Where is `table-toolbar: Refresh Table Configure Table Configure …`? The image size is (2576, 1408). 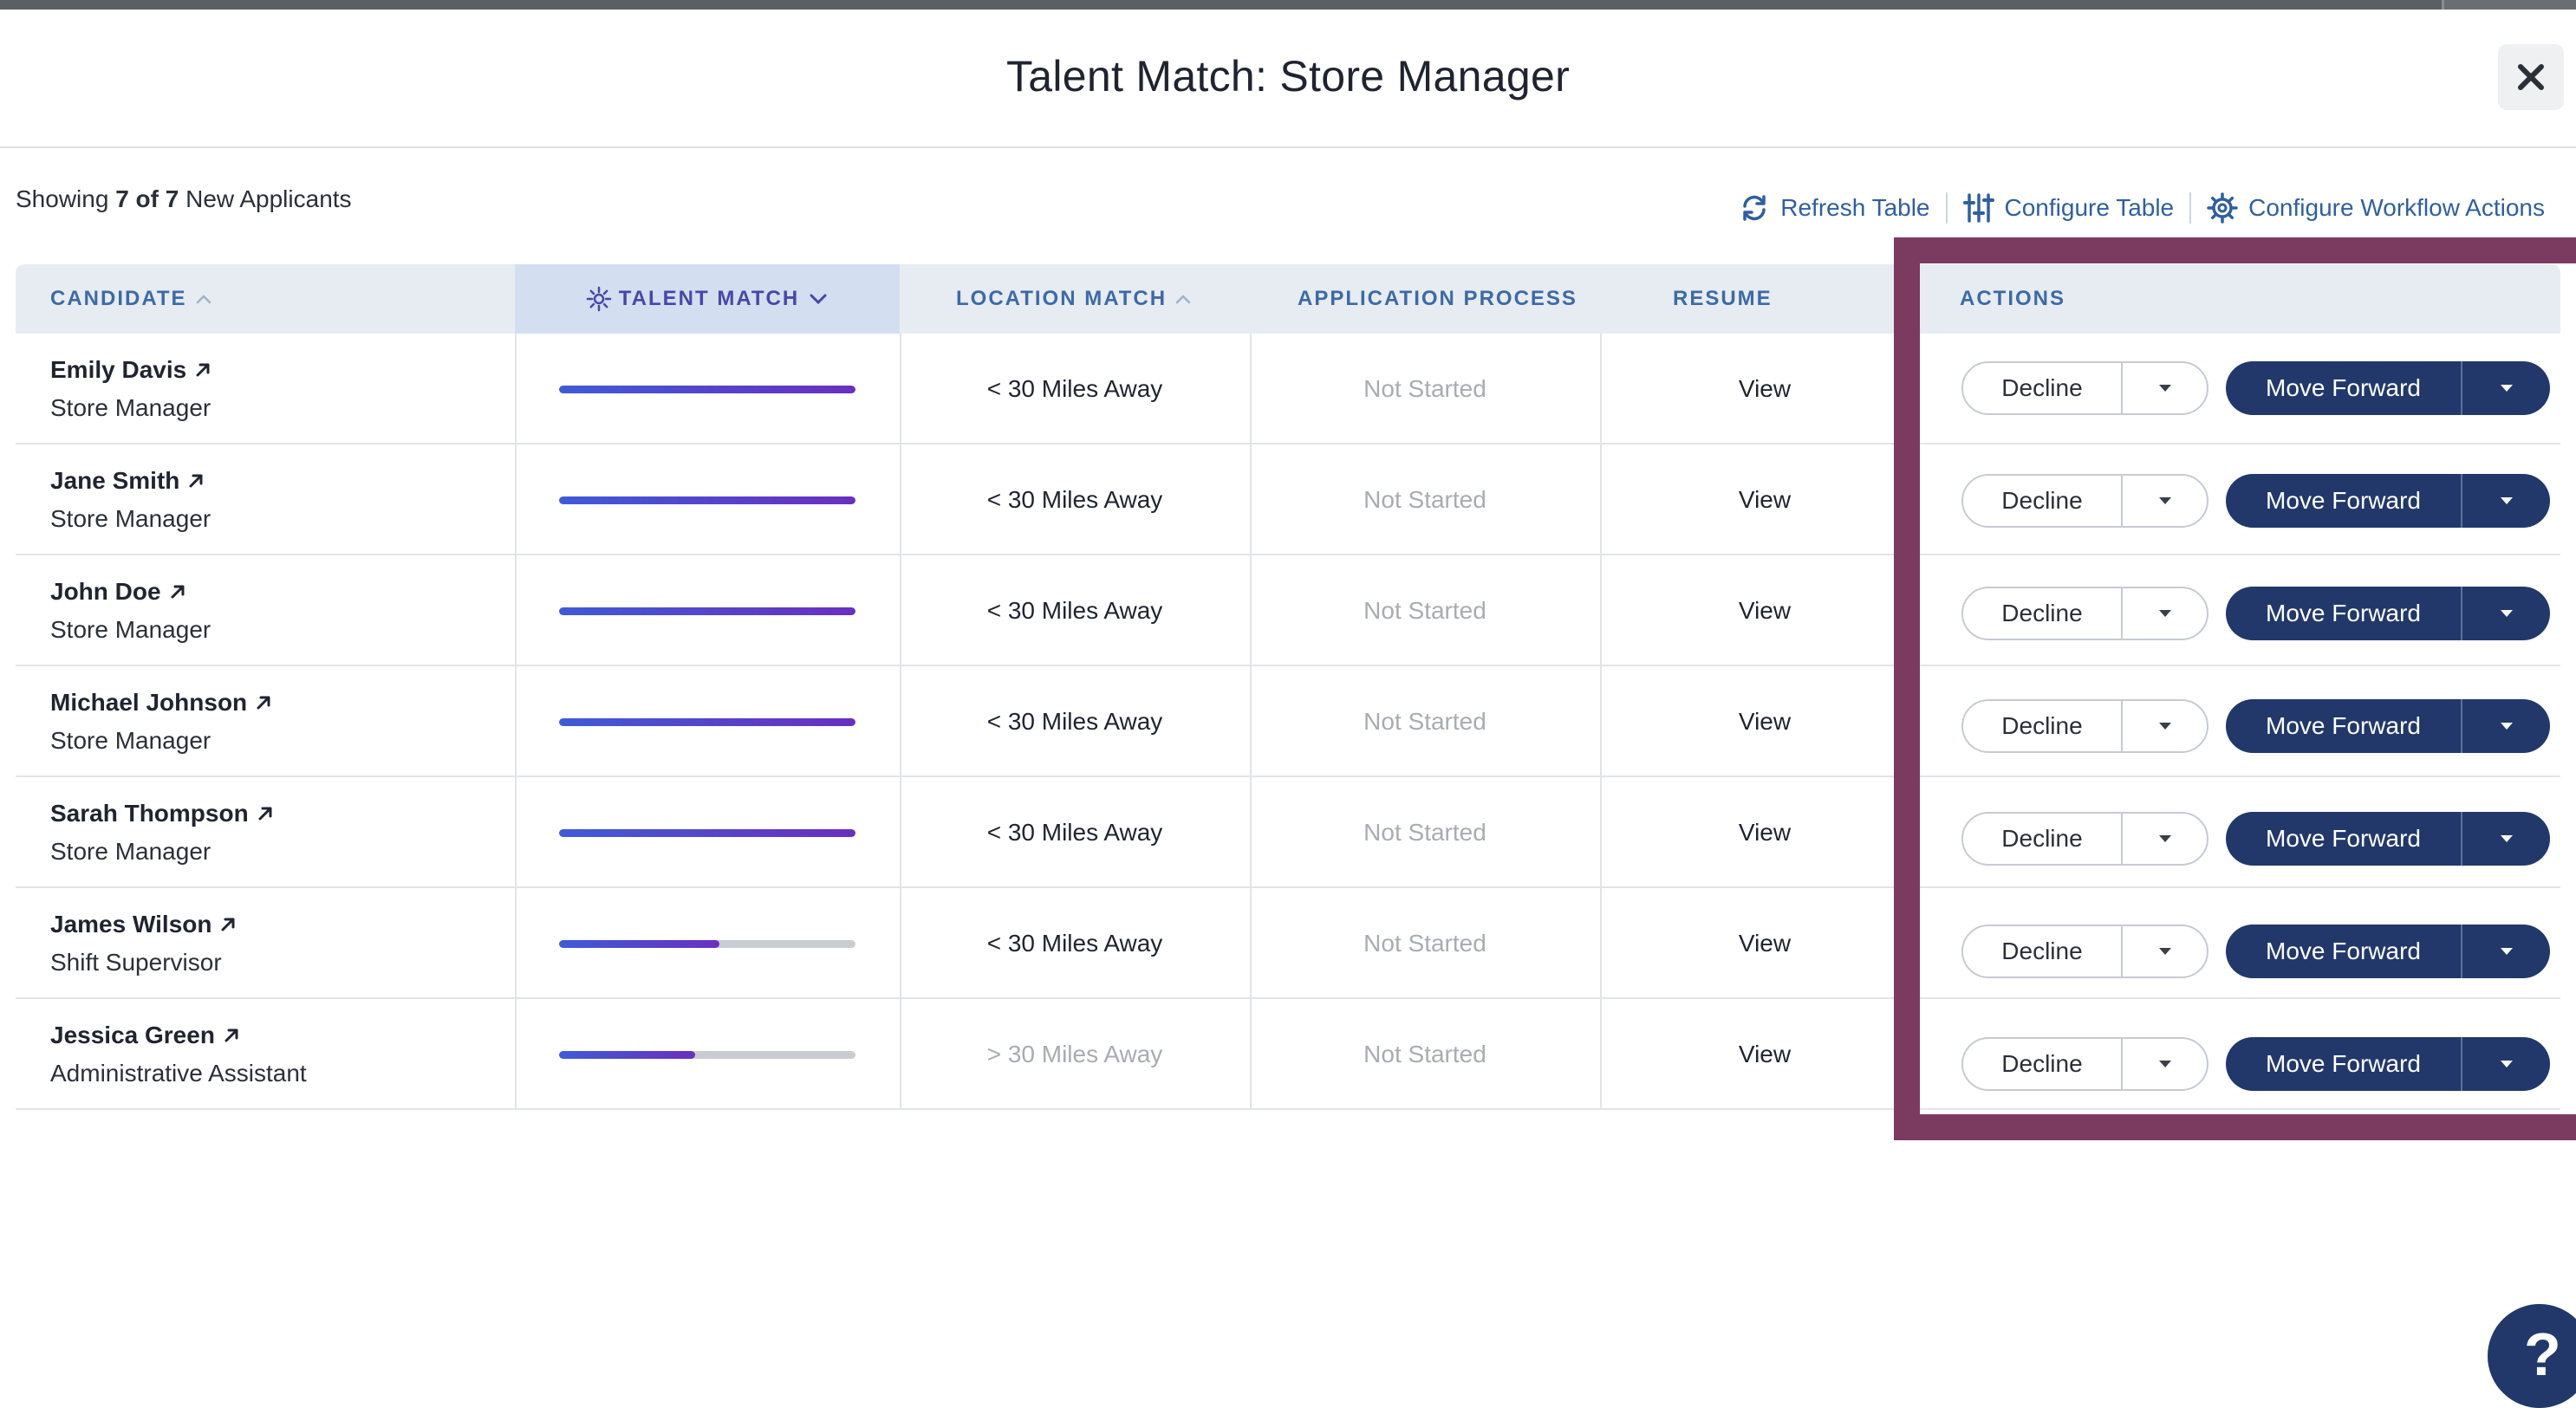
table-toolbar: Refresh Table Configure Table Configure … is located at coordinates (2141, 208).